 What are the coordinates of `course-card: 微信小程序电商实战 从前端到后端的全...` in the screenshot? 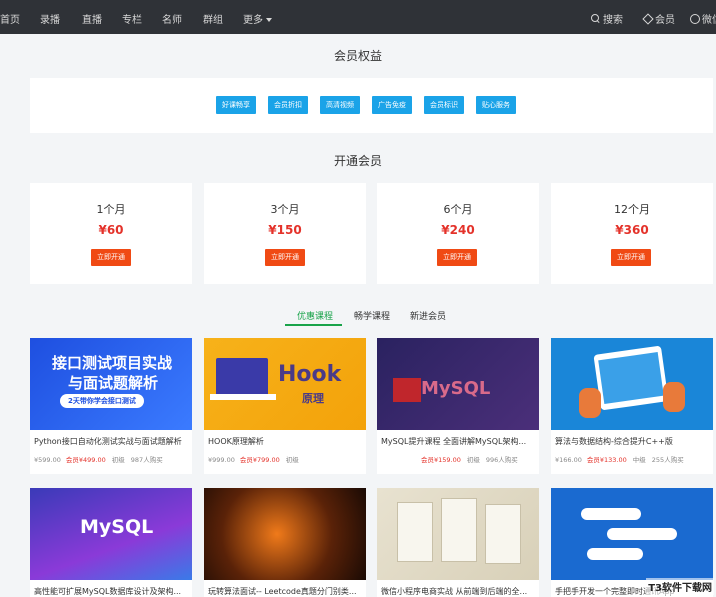 It's located at (458, 542).